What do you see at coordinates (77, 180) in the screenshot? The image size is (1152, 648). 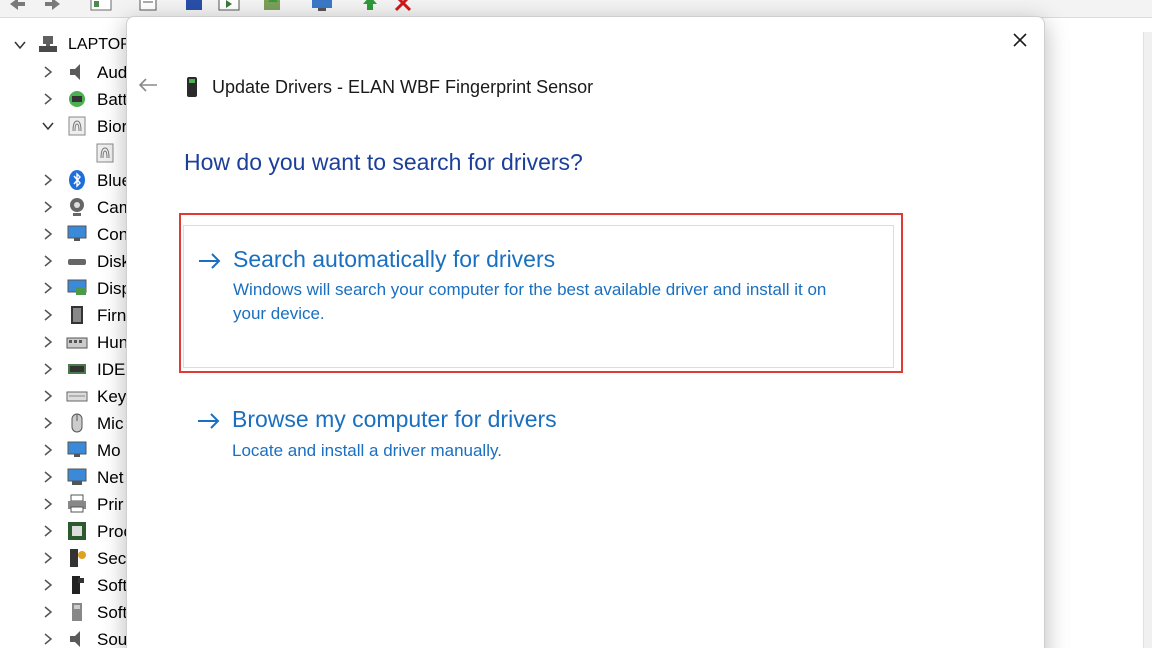 I see `bluetooth-icon` at bounding box center [77, 180].